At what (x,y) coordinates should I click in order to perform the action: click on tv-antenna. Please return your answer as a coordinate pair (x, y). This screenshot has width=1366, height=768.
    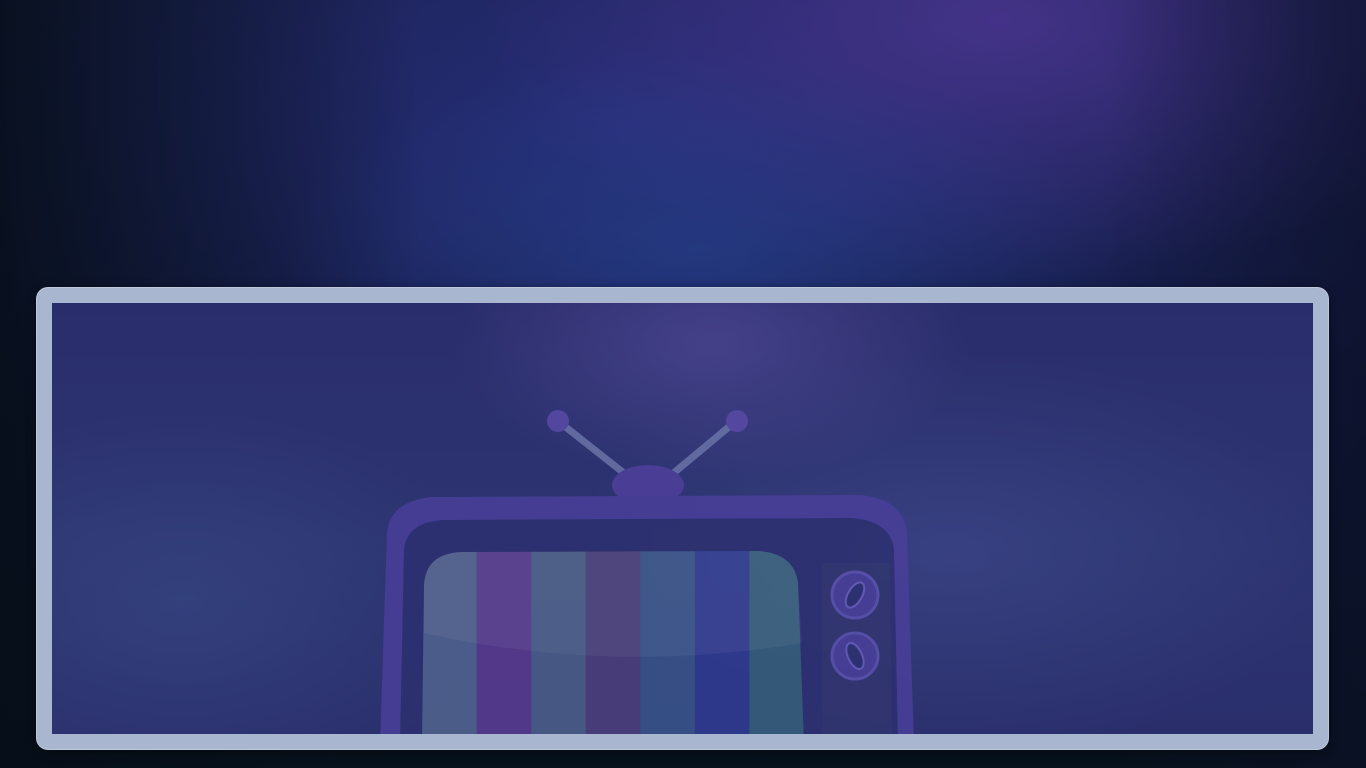
    Looking at the image, I should click on (647, 457).